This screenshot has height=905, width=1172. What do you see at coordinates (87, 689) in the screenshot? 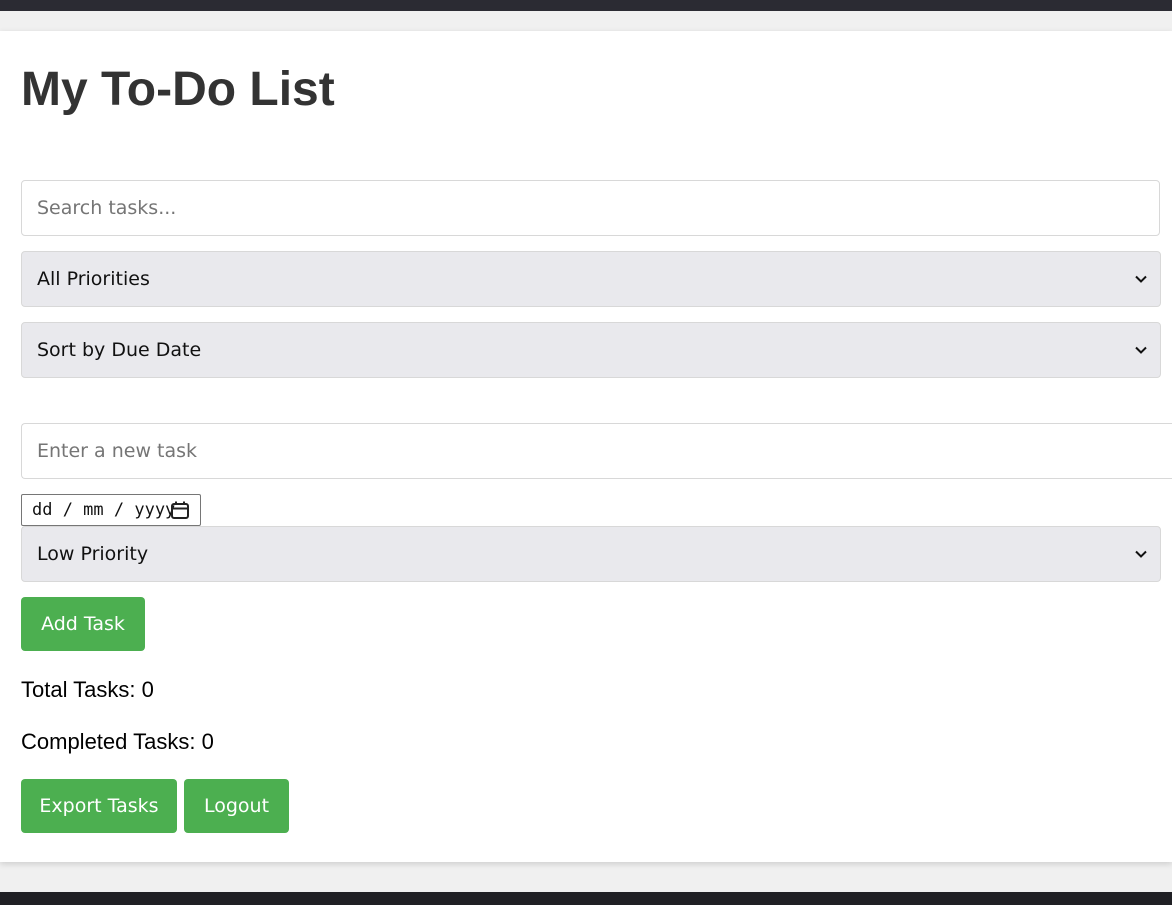
I see `total-tasks-count: Total Tasks: 0` at bounding box center [87, 689].